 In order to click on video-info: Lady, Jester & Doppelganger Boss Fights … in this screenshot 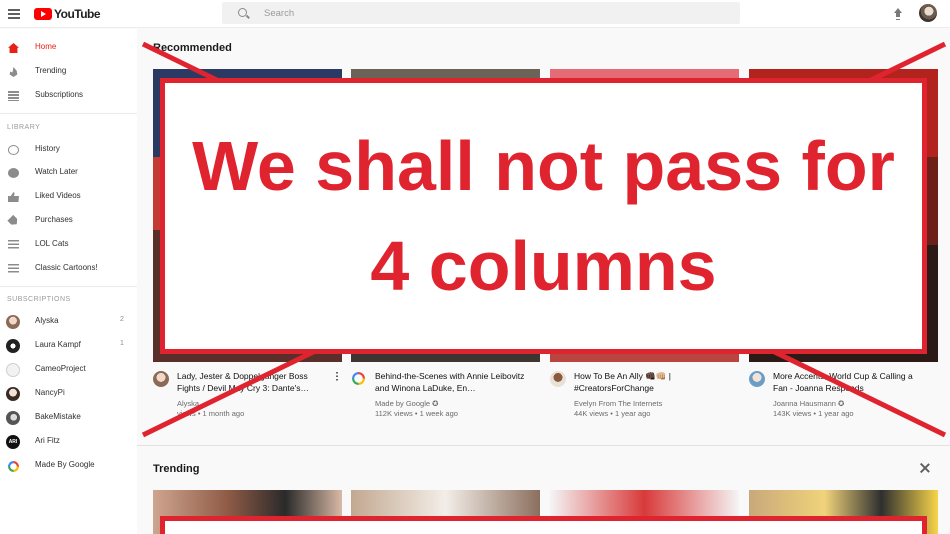, I will do `click(247, 400)`.